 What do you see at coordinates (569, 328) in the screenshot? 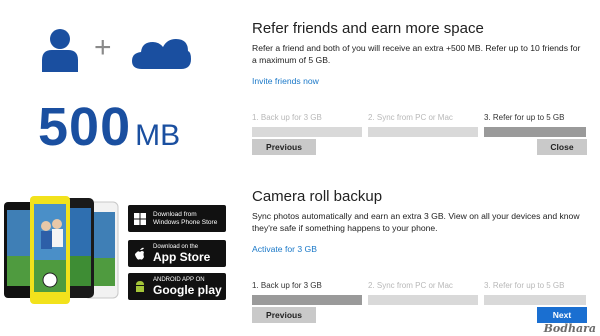
I see `watermark: Bodhara` at bounding box center [569, 328].